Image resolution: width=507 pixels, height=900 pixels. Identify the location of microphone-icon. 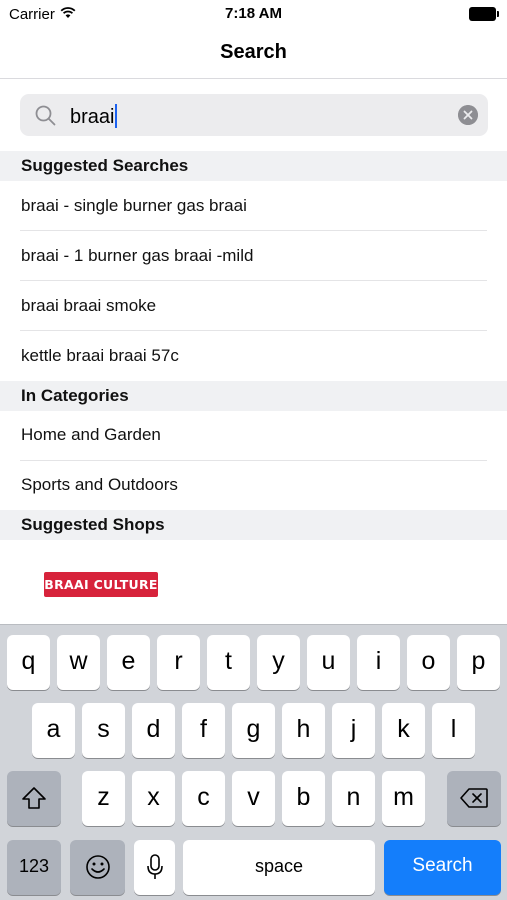
(154, 866).